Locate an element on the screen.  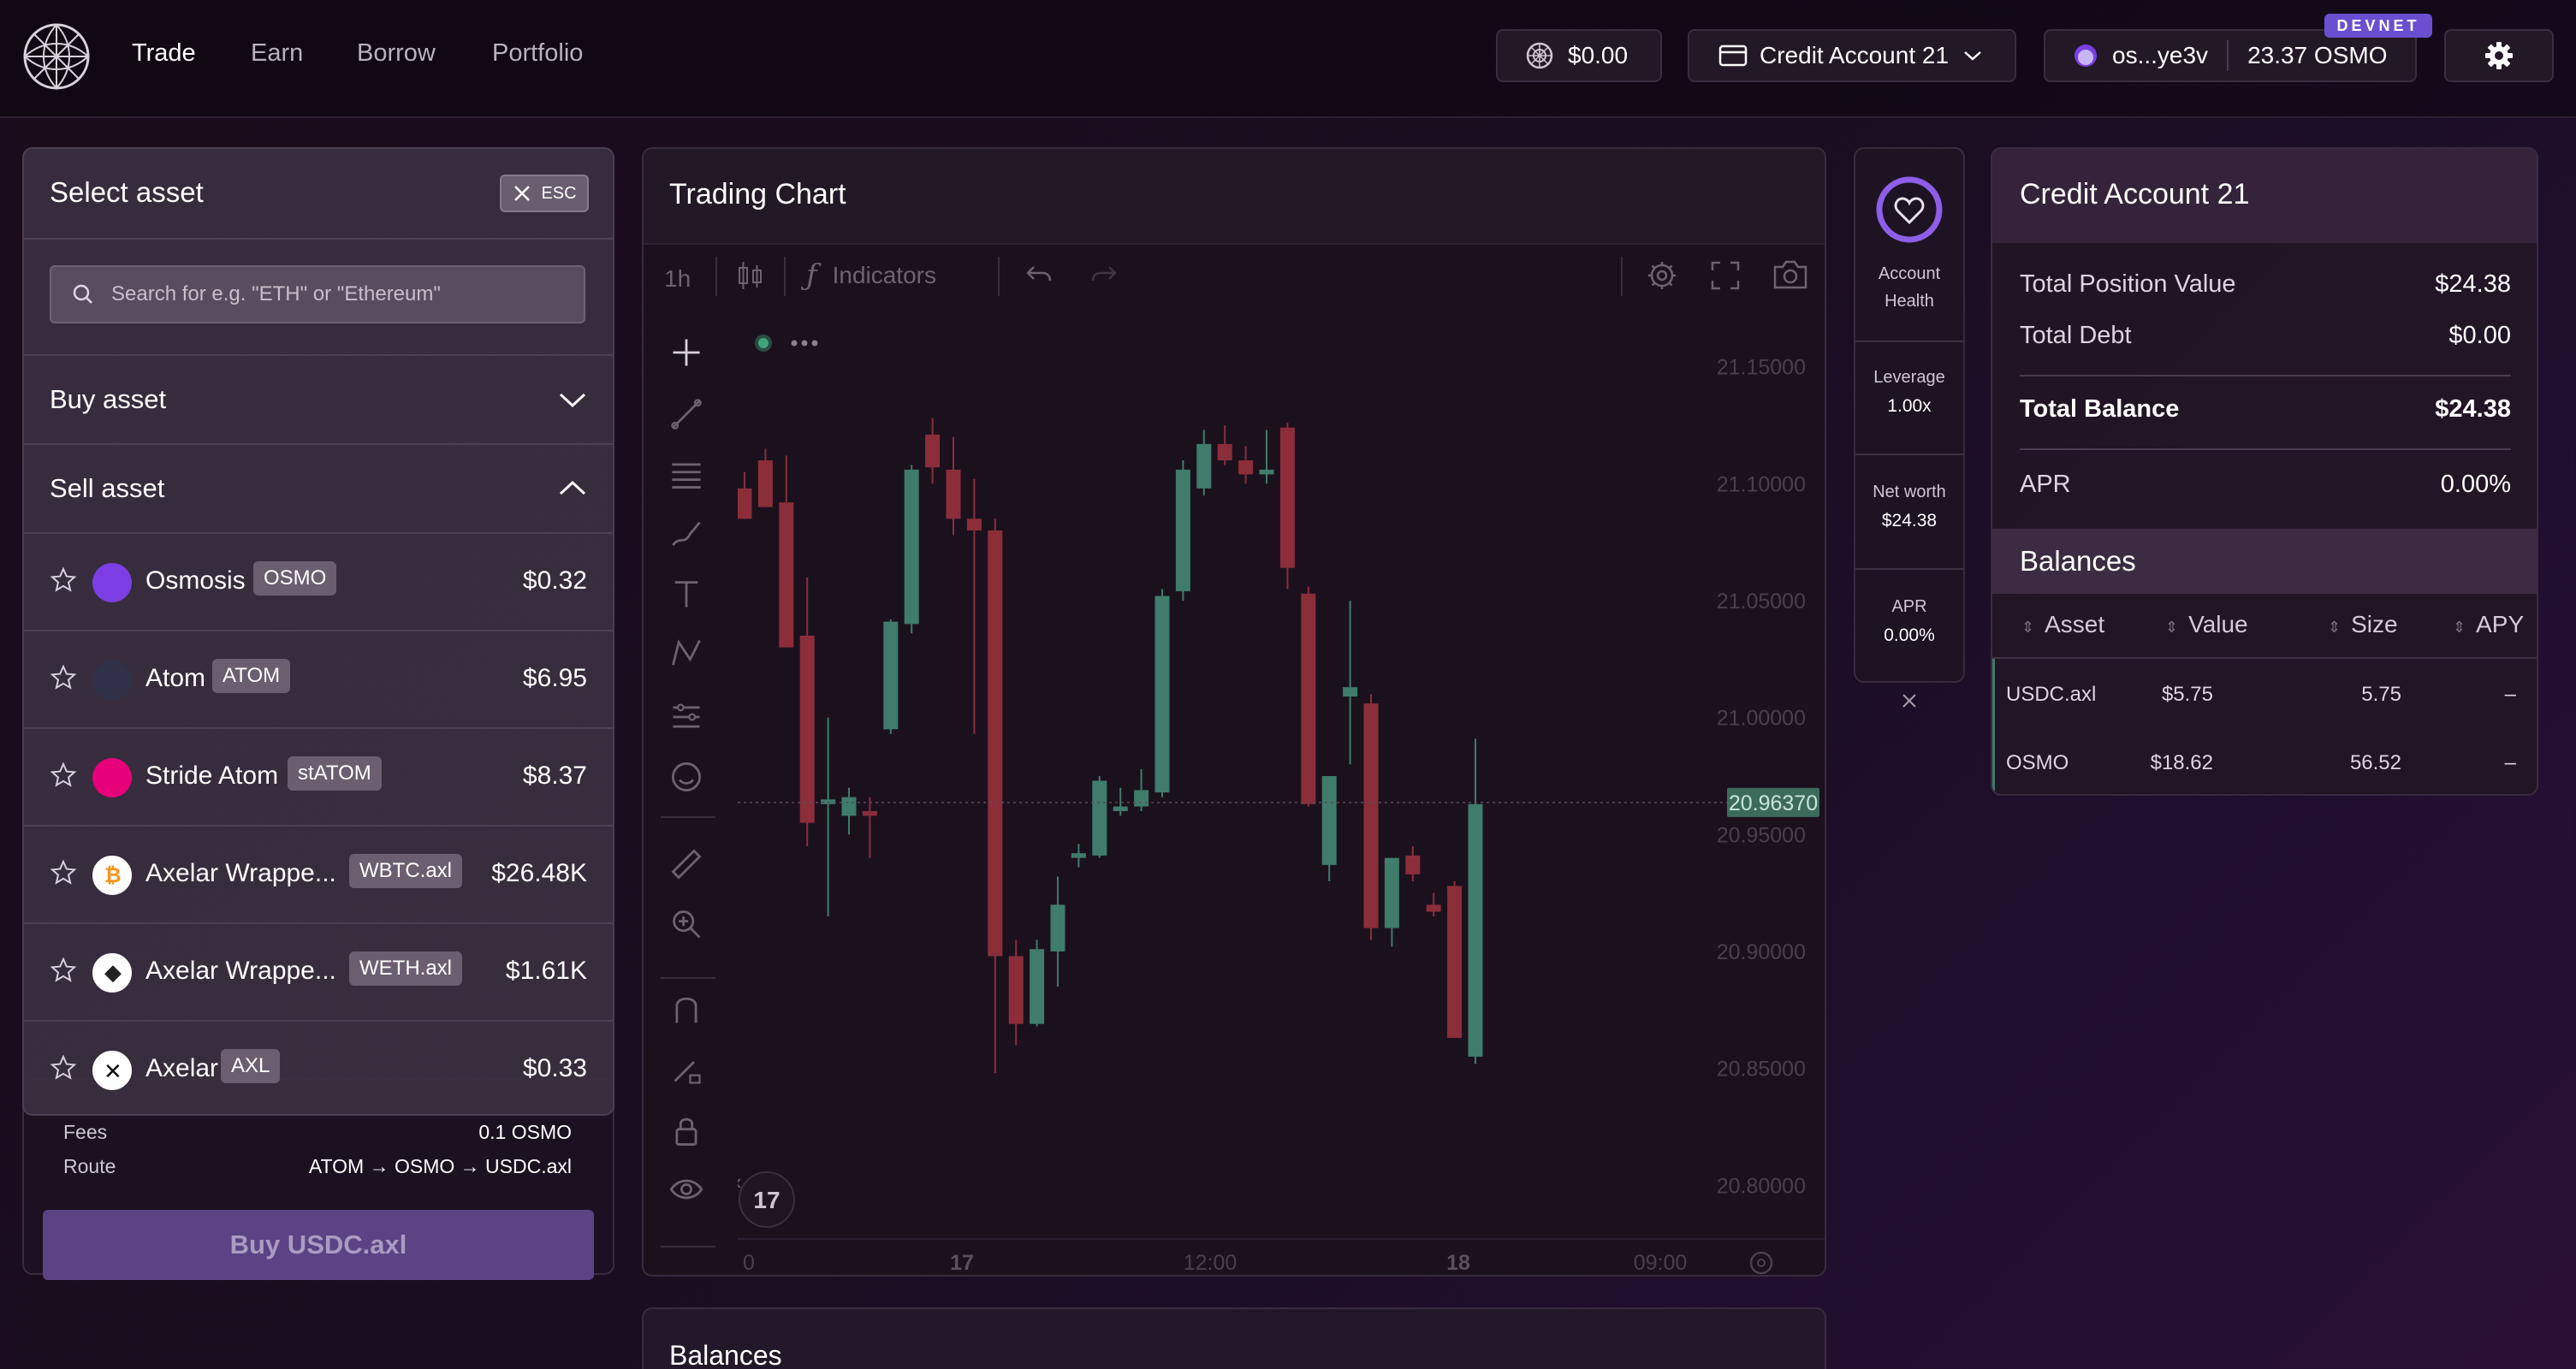
lock-icon is located at coordinates (686, 1131).